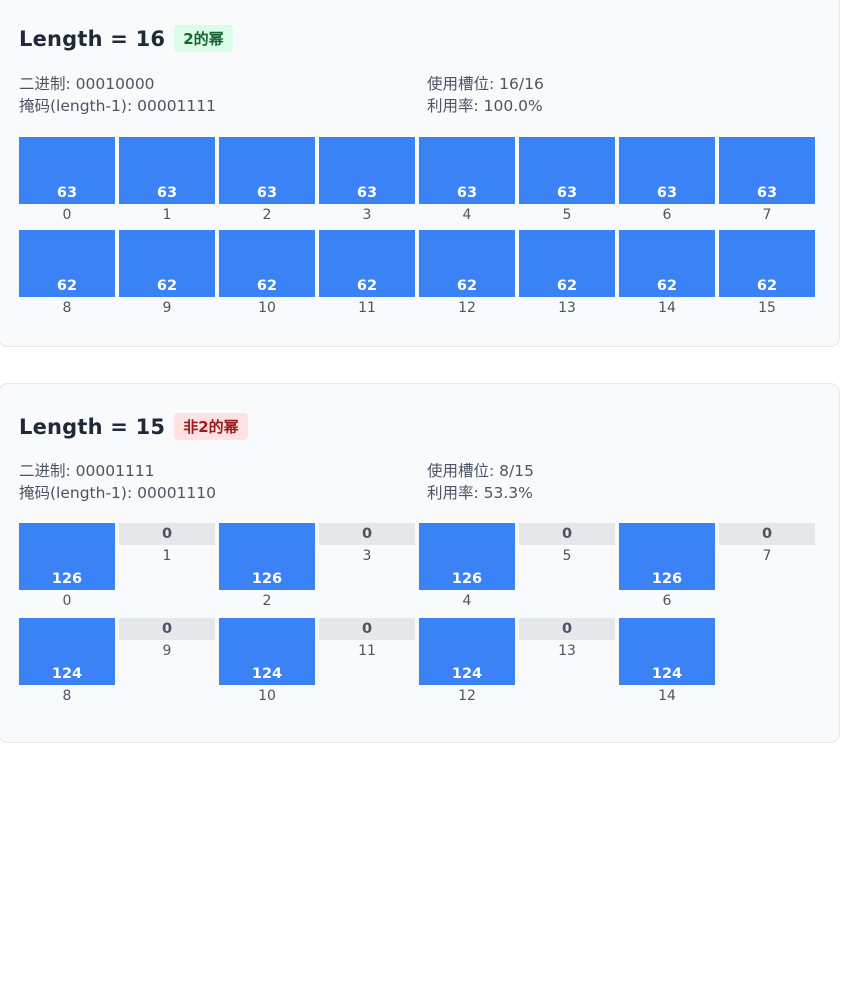 The height and width of the screenshot is (984, 842). Describe the element at coordinates (767, 308) in the screenshot. I see `slot-index-label: 15` at that location.